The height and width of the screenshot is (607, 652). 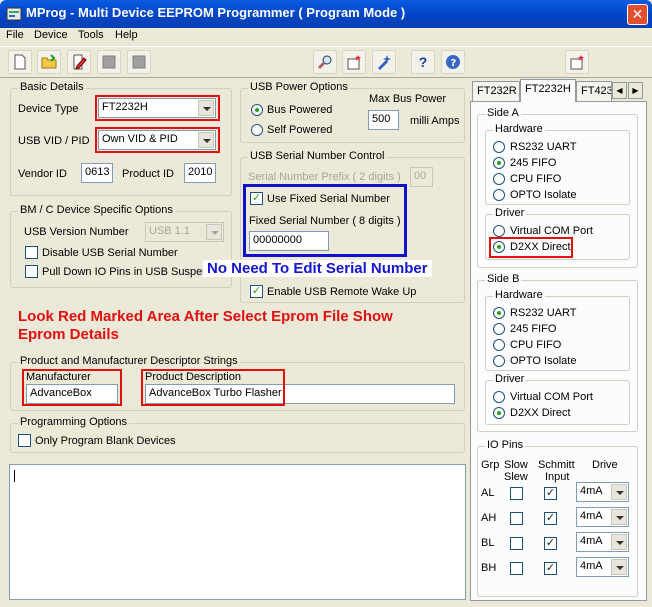 What do you see at coordinates (42, 174) in the screenshot?
I see `vendor-id-label: Vendor ID` at bounding box center [42, 174].